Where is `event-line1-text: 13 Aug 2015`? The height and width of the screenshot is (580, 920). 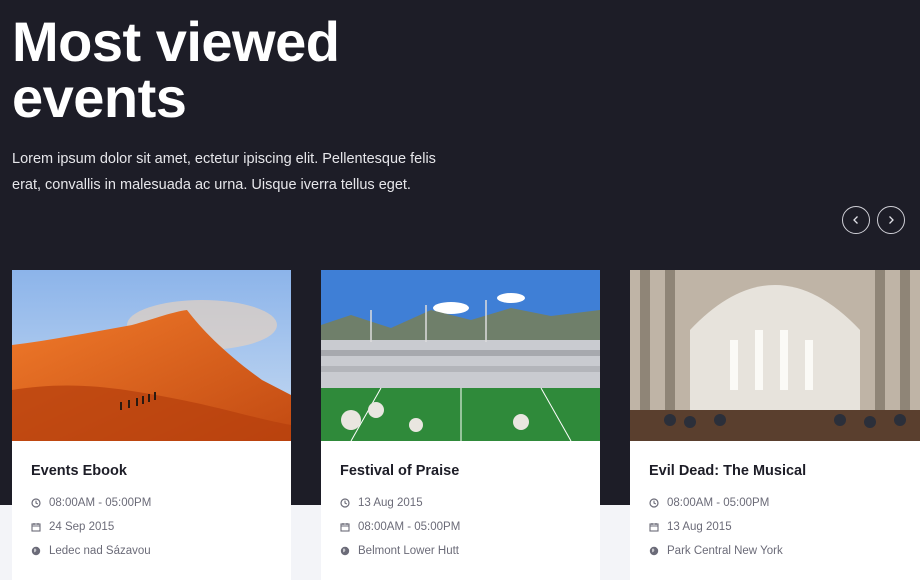
event-line1-text: 13 Aug 2015 is located at coordinates (390, 503).